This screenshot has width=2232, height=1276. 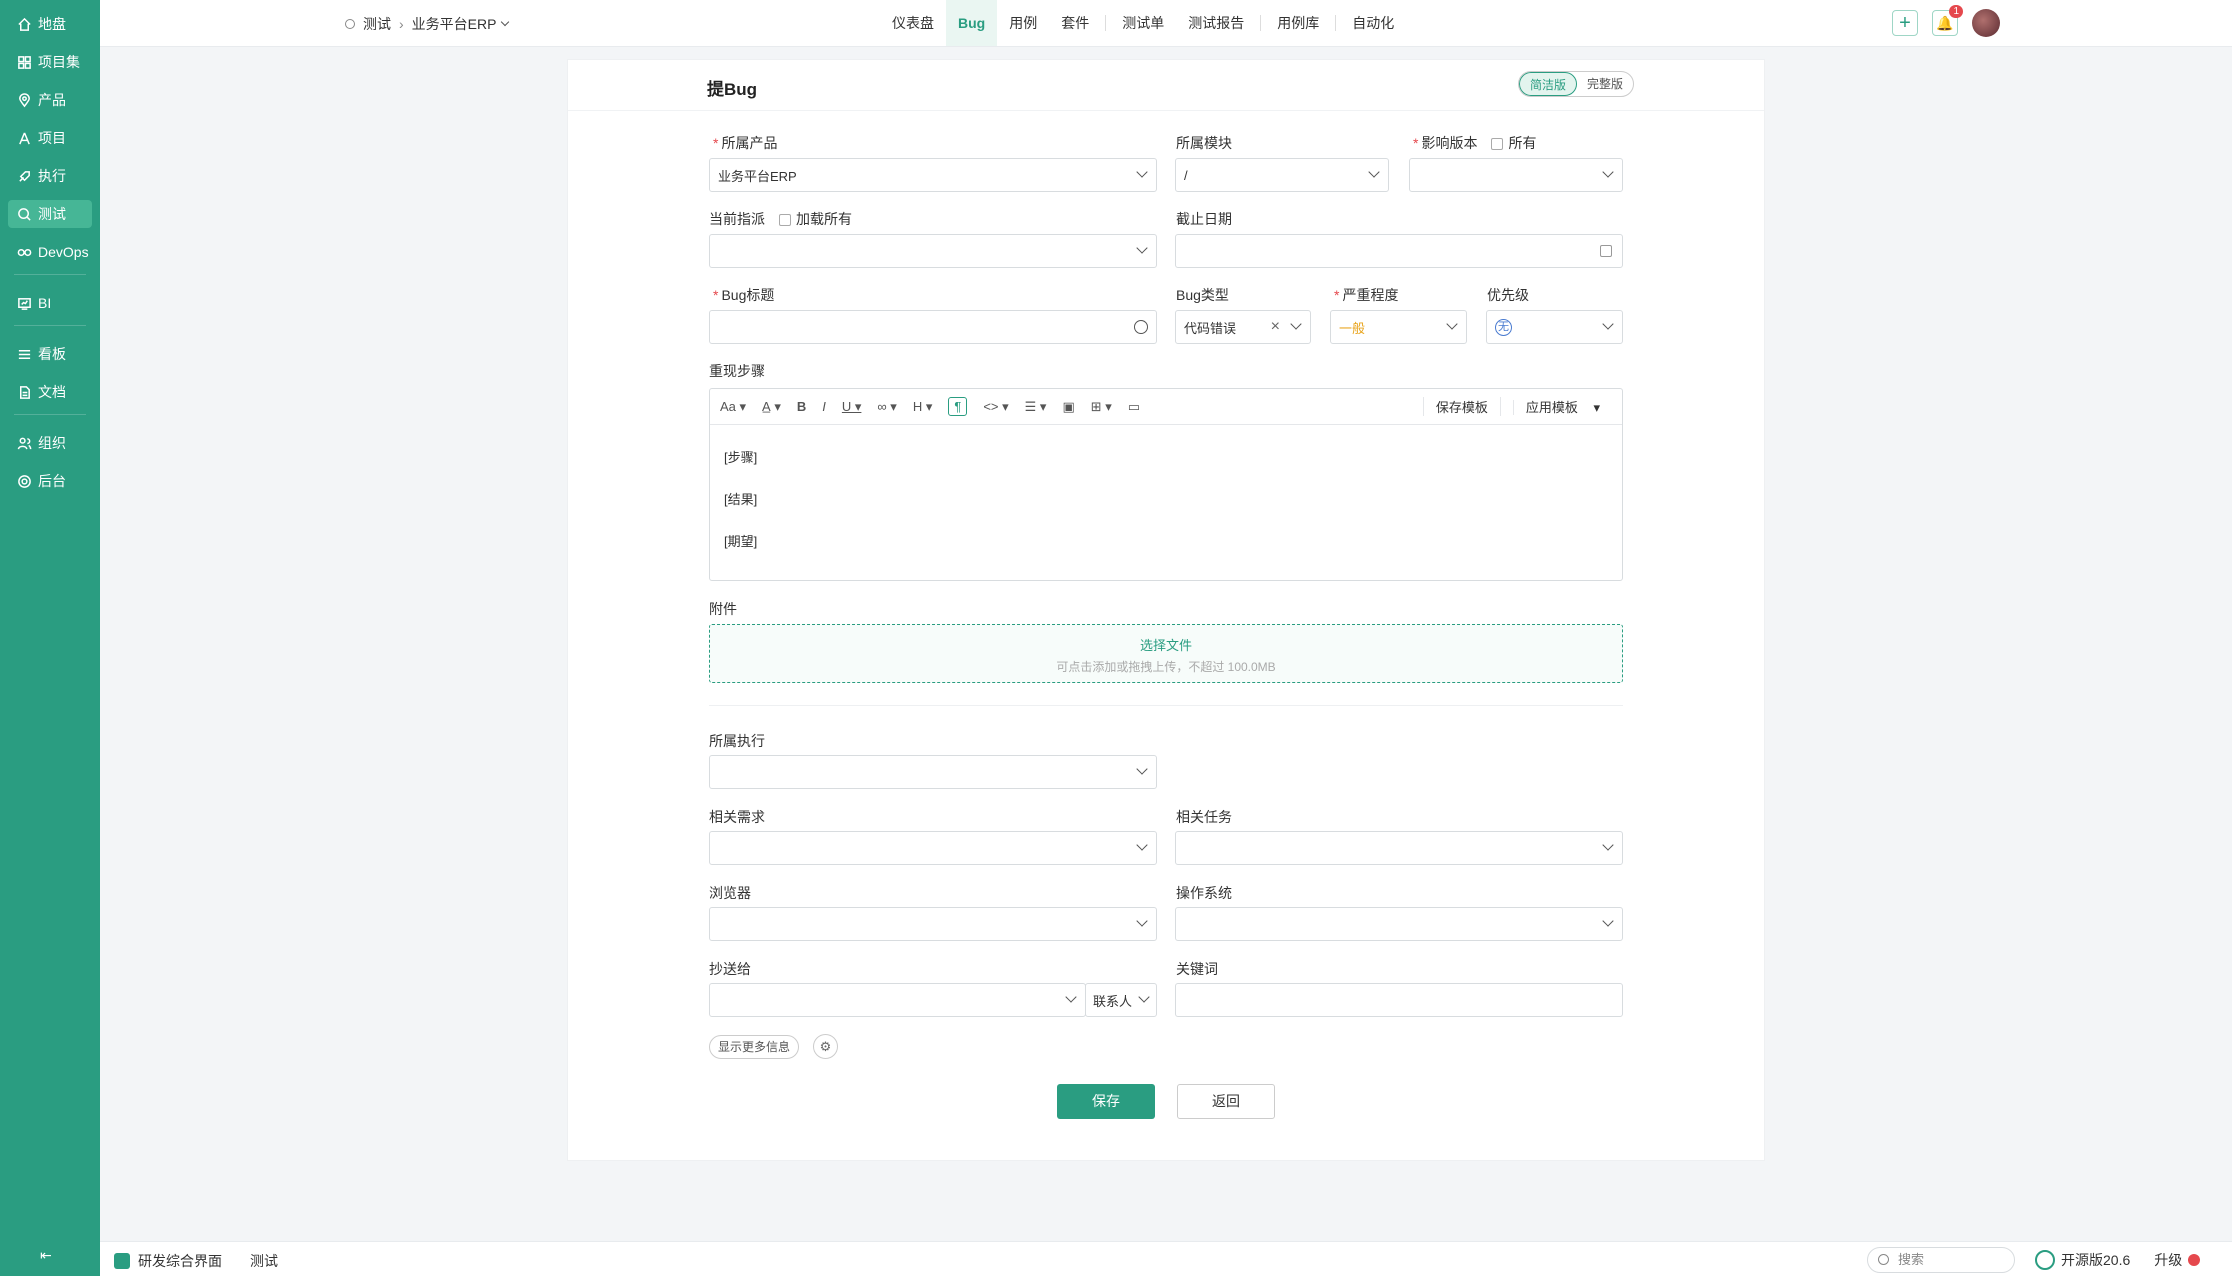 What do you see at coordinates (972, 23) in the screenshot?
I see `tab-bug: Bug` at bounding box center [972, 23].